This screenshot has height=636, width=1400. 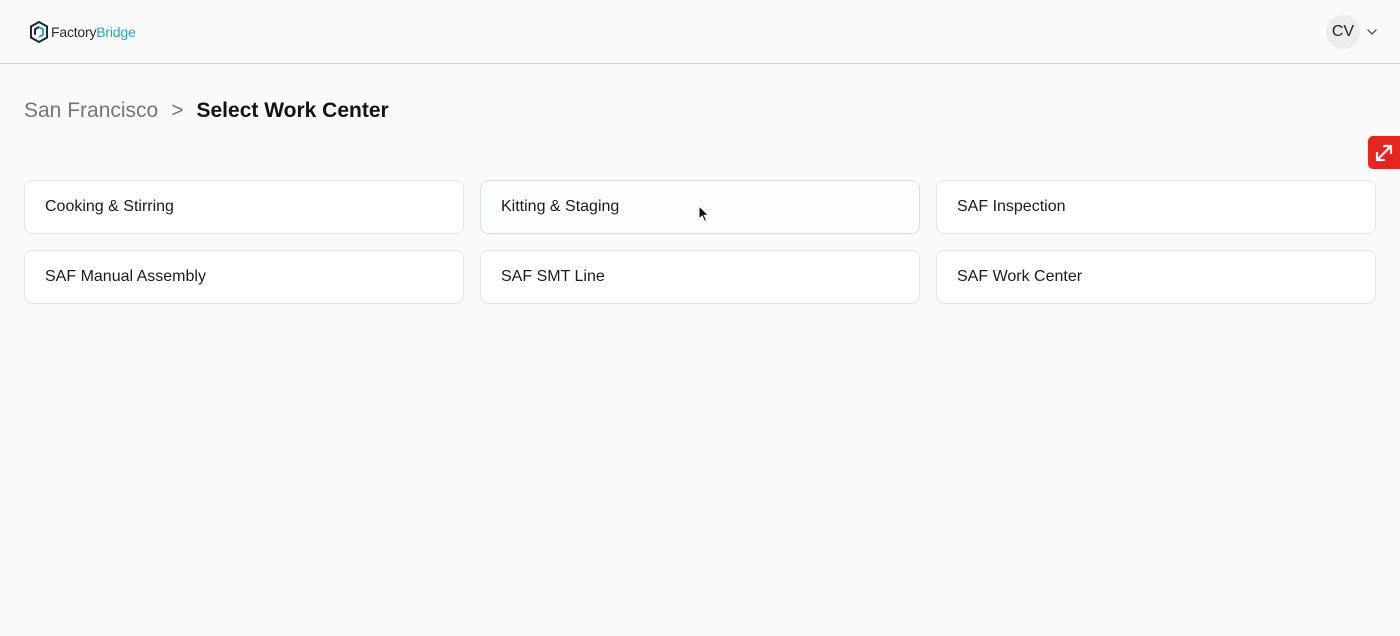 I want to click on work-center-card-saf-smt-line: SAF SMT Line, so click(x=700, y=277).